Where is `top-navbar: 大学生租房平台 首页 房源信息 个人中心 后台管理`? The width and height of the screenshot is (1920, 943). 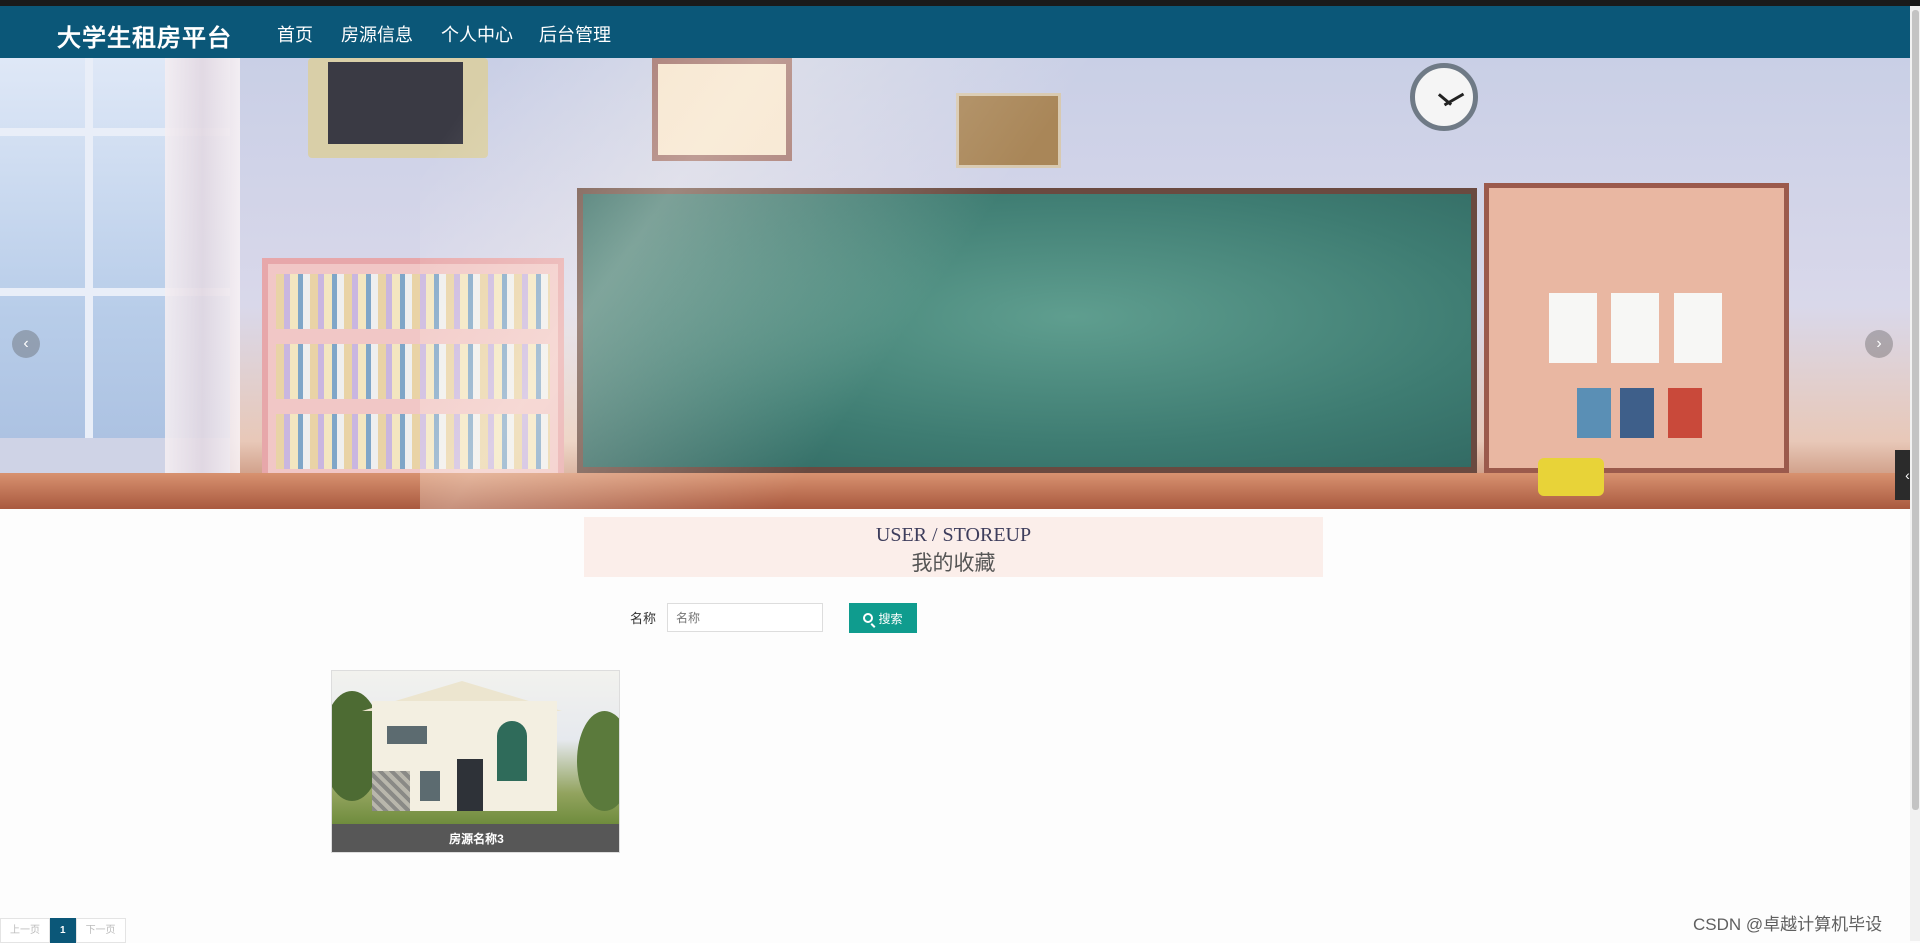
top-navbar: 大学生租房平台 首页 房源信息 个人中心 后台管理 is located at coordinates (955, 33).